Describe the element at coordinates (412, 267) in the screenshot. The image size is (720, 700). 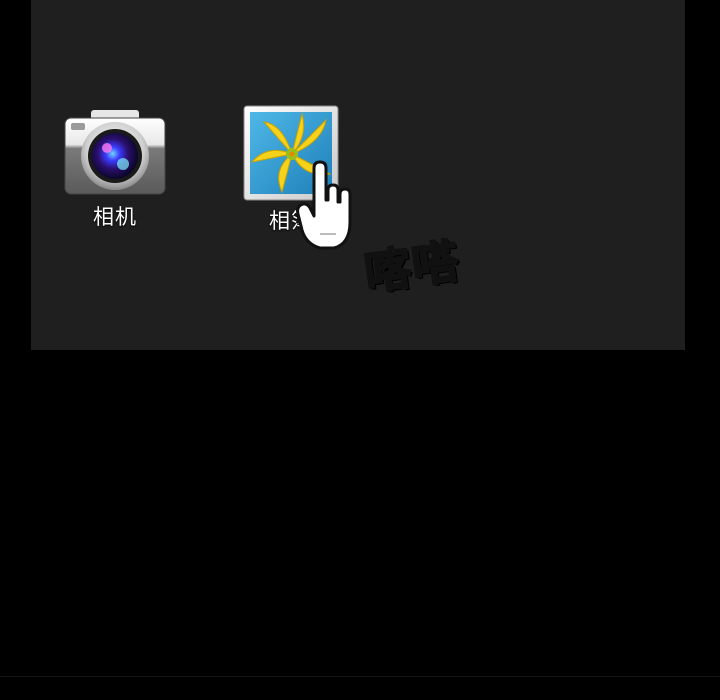
I see `click-sound-effect: 喀嗒` at that location.